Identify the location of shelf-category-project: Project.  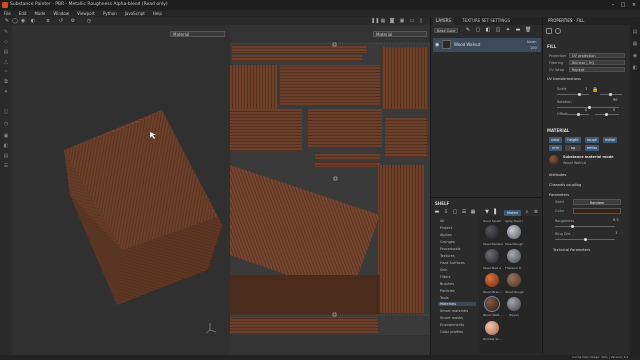
(446, 228).